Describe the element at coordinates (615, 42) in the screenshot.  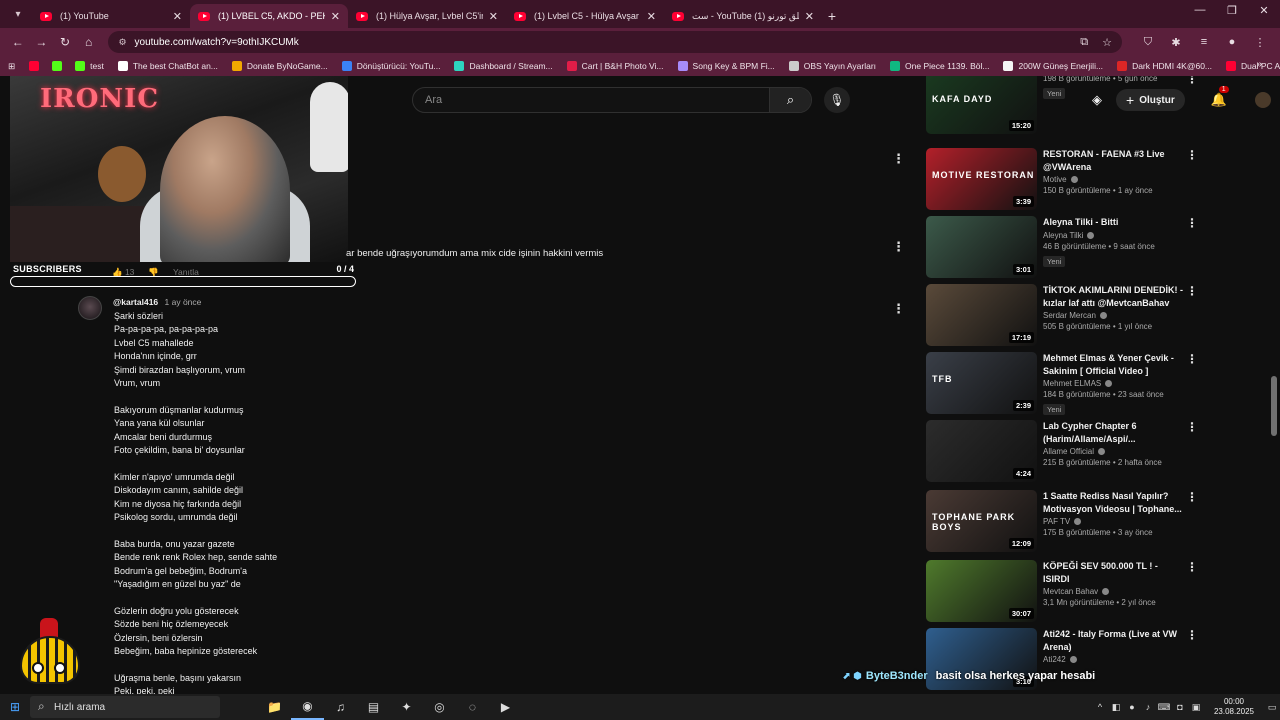
I see `address-bar: ⚙ youtube.com/watch?v=9othIJKCUMk ⧉ ☆` at that location.